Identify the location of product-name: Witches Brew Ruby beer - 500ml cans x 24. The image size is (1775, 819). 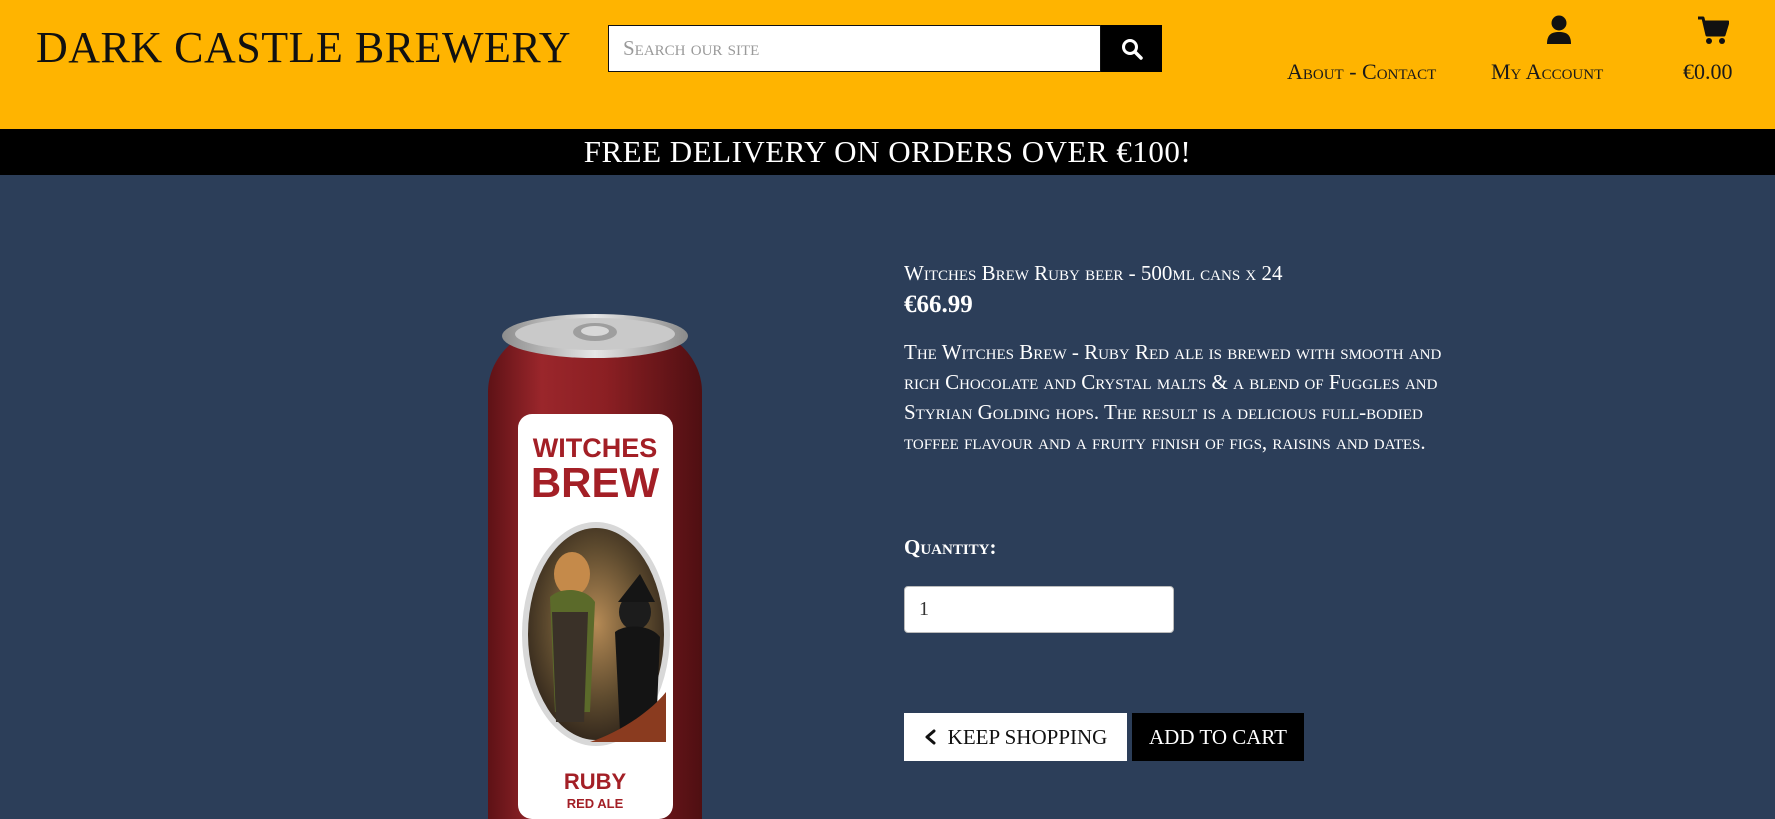
(1093, 273).